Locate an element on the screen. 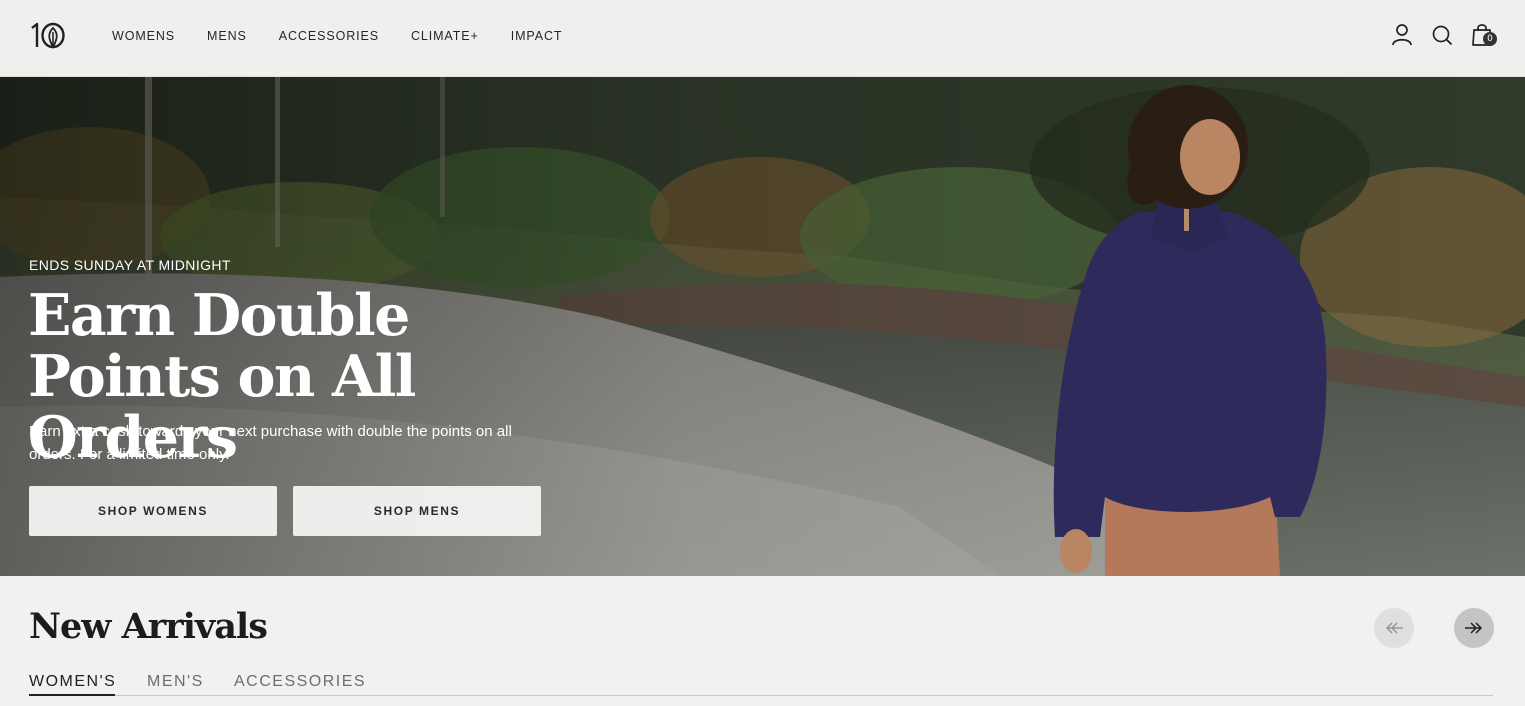 This screenshot has width=1525, height=706. carousel-prev-button is located at coordinates (1394, 628).